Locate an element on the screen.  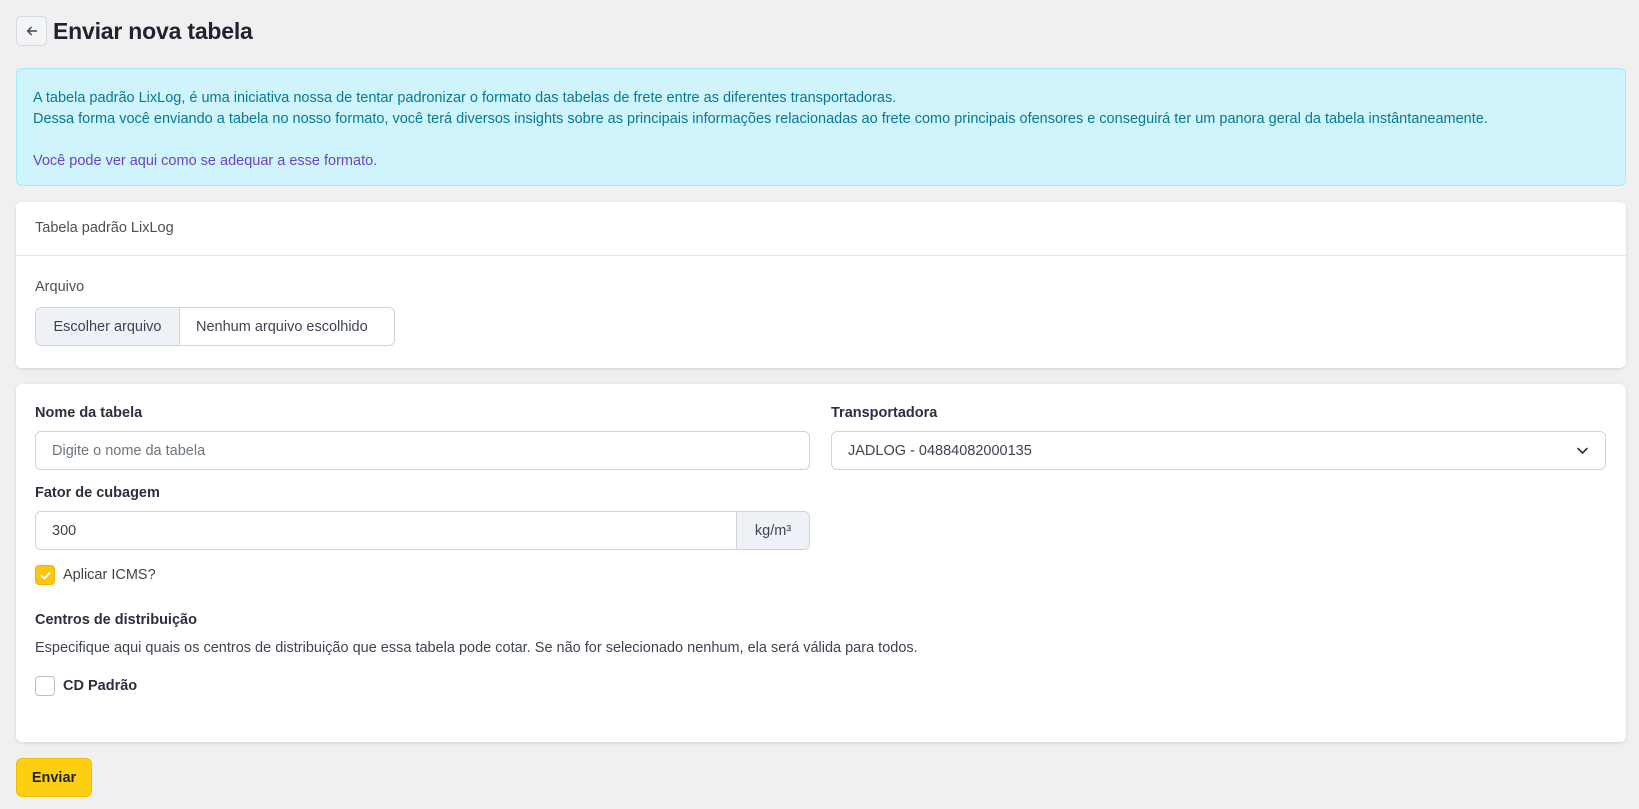
upload-card-header: Tabela padrão LixLog is located at coordinates (821, 229).